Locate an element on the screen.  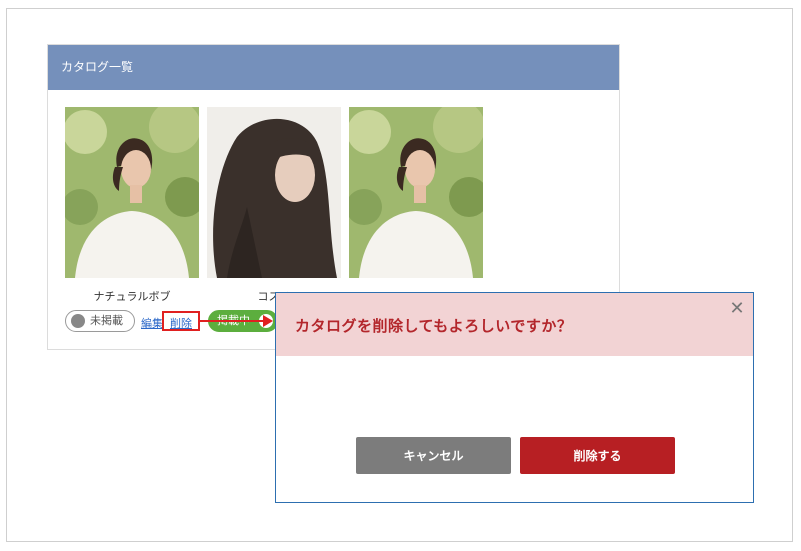
dialog-title: カタログを削除してもよろしいですか？ is located at coordinates (434, 326).